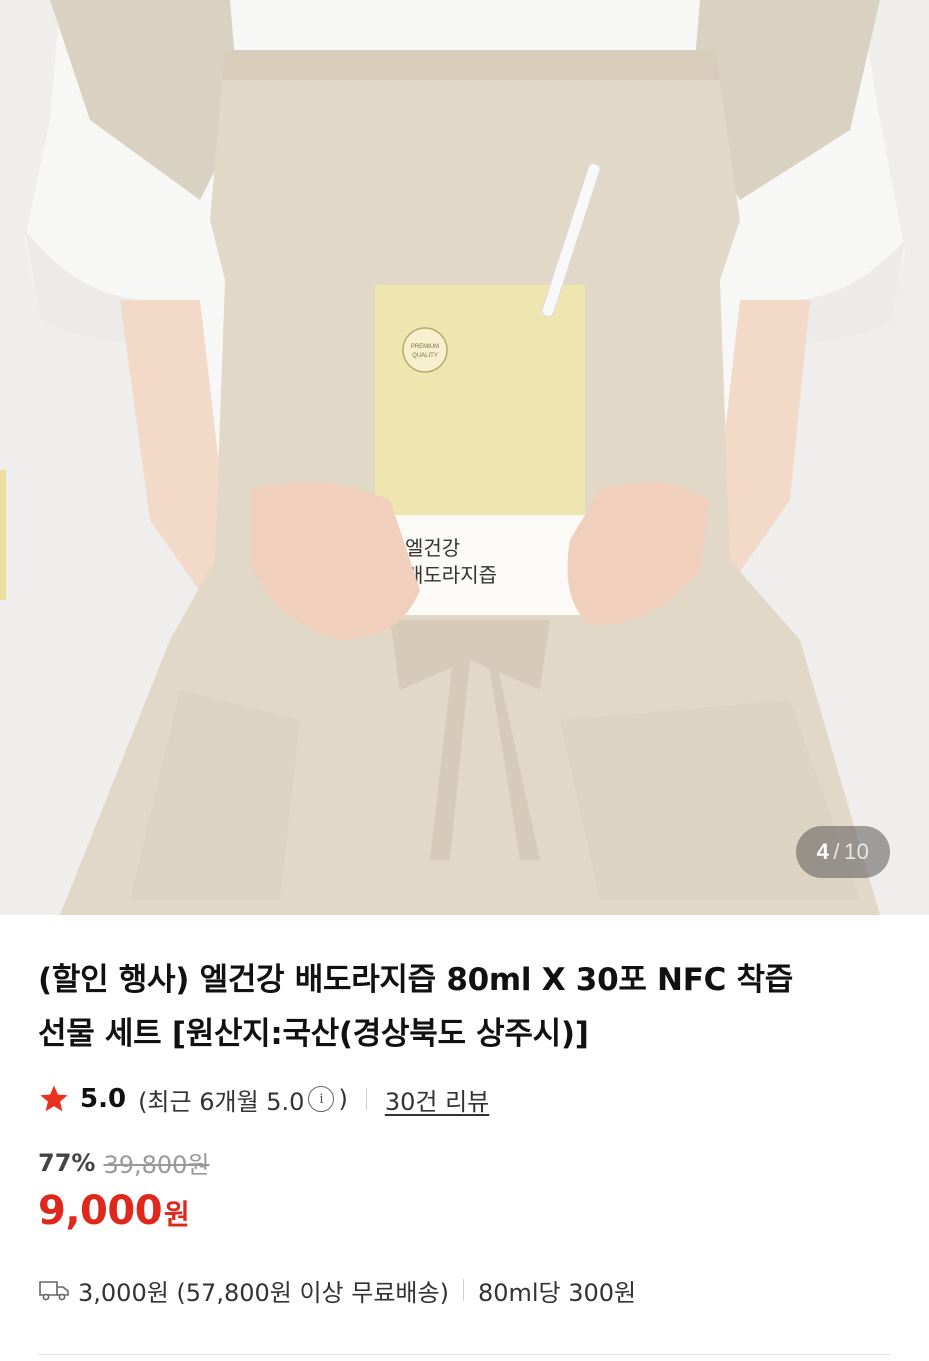 The height and width of the screenshot is (1361, 929). What do you see at coordinates (425, 347) in the screenshot?
I see `svg-text: PREMIUM` at bounding box center [425, 347].